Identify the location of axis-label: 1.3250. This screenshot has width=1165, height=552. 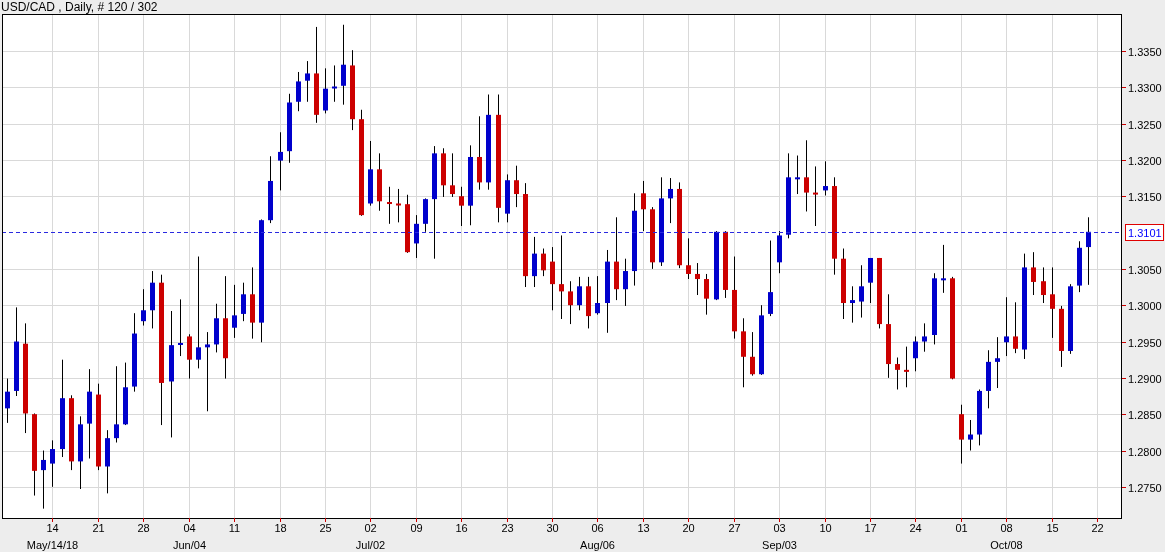
(1145, 124).